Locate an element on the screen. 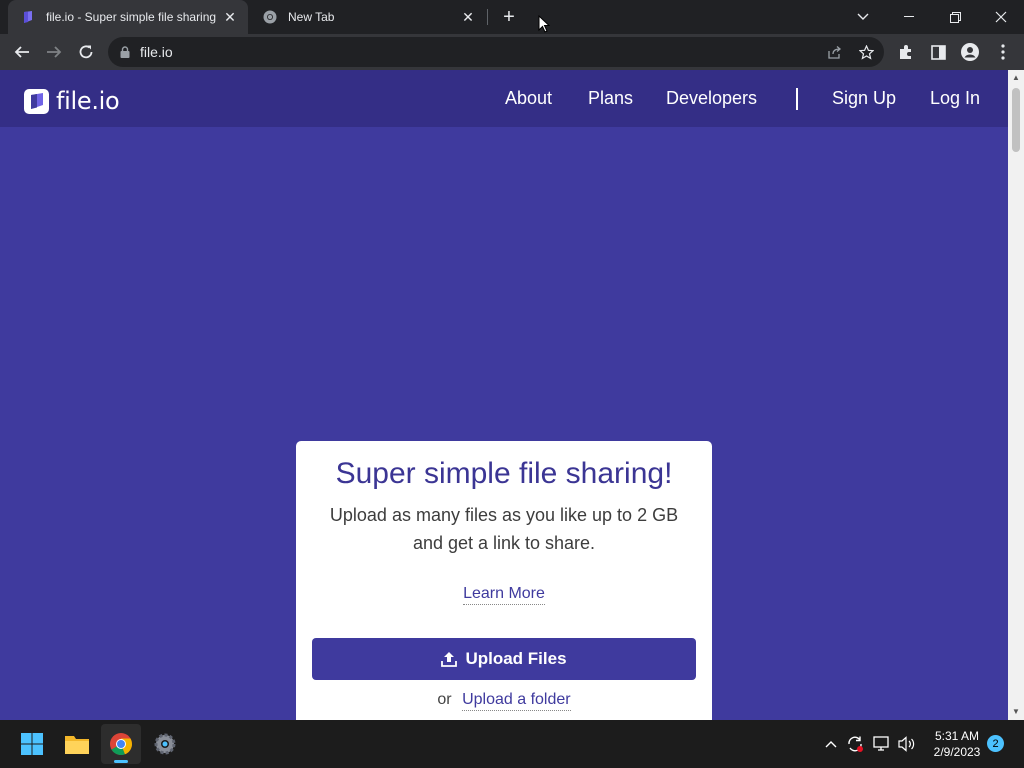 Image resolution: width=1024 pixels, height=768 pixels. scroll-up-arrow-icon: ▲ is located at coordinates (1016, 78).